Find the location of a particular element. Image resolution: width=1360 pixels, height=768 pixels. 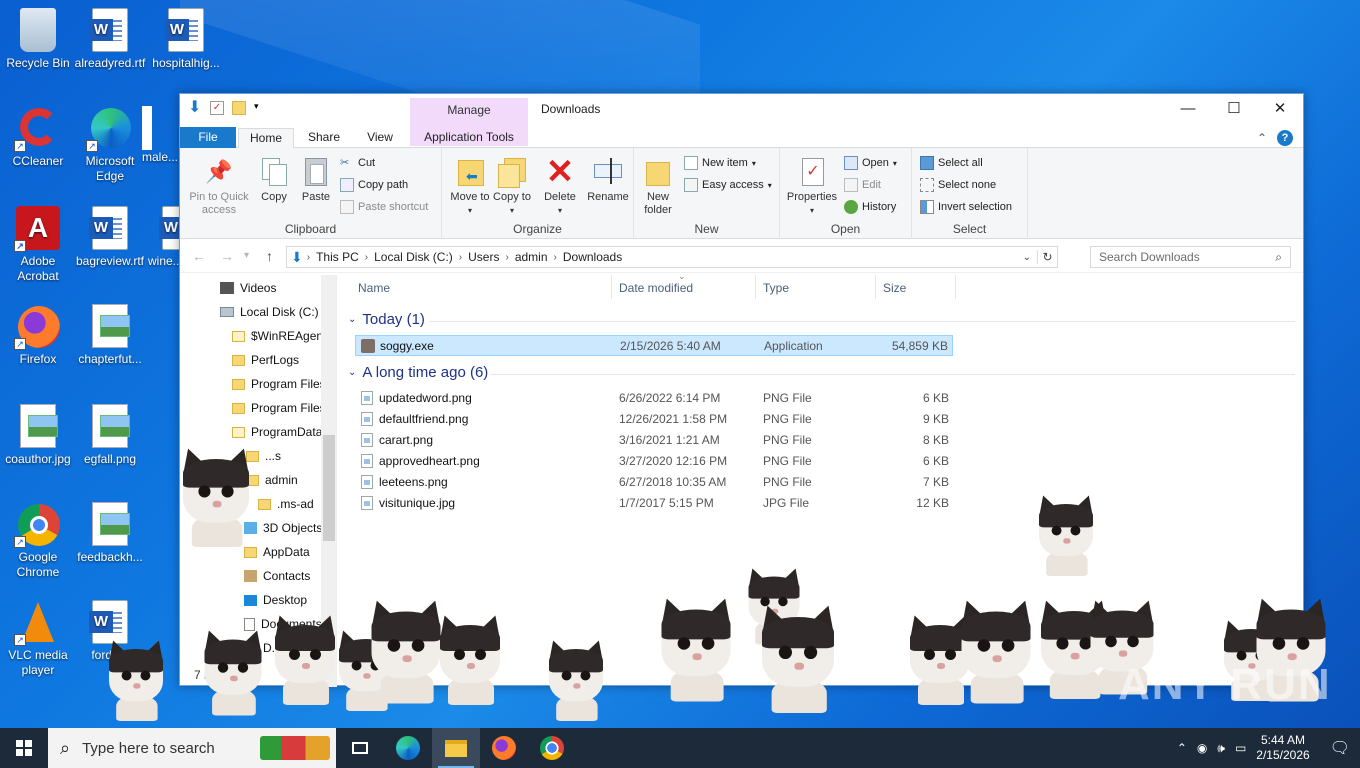

pin-quick-access-button: 📌 Pin to Quick access is located at coordinates (219, 186).